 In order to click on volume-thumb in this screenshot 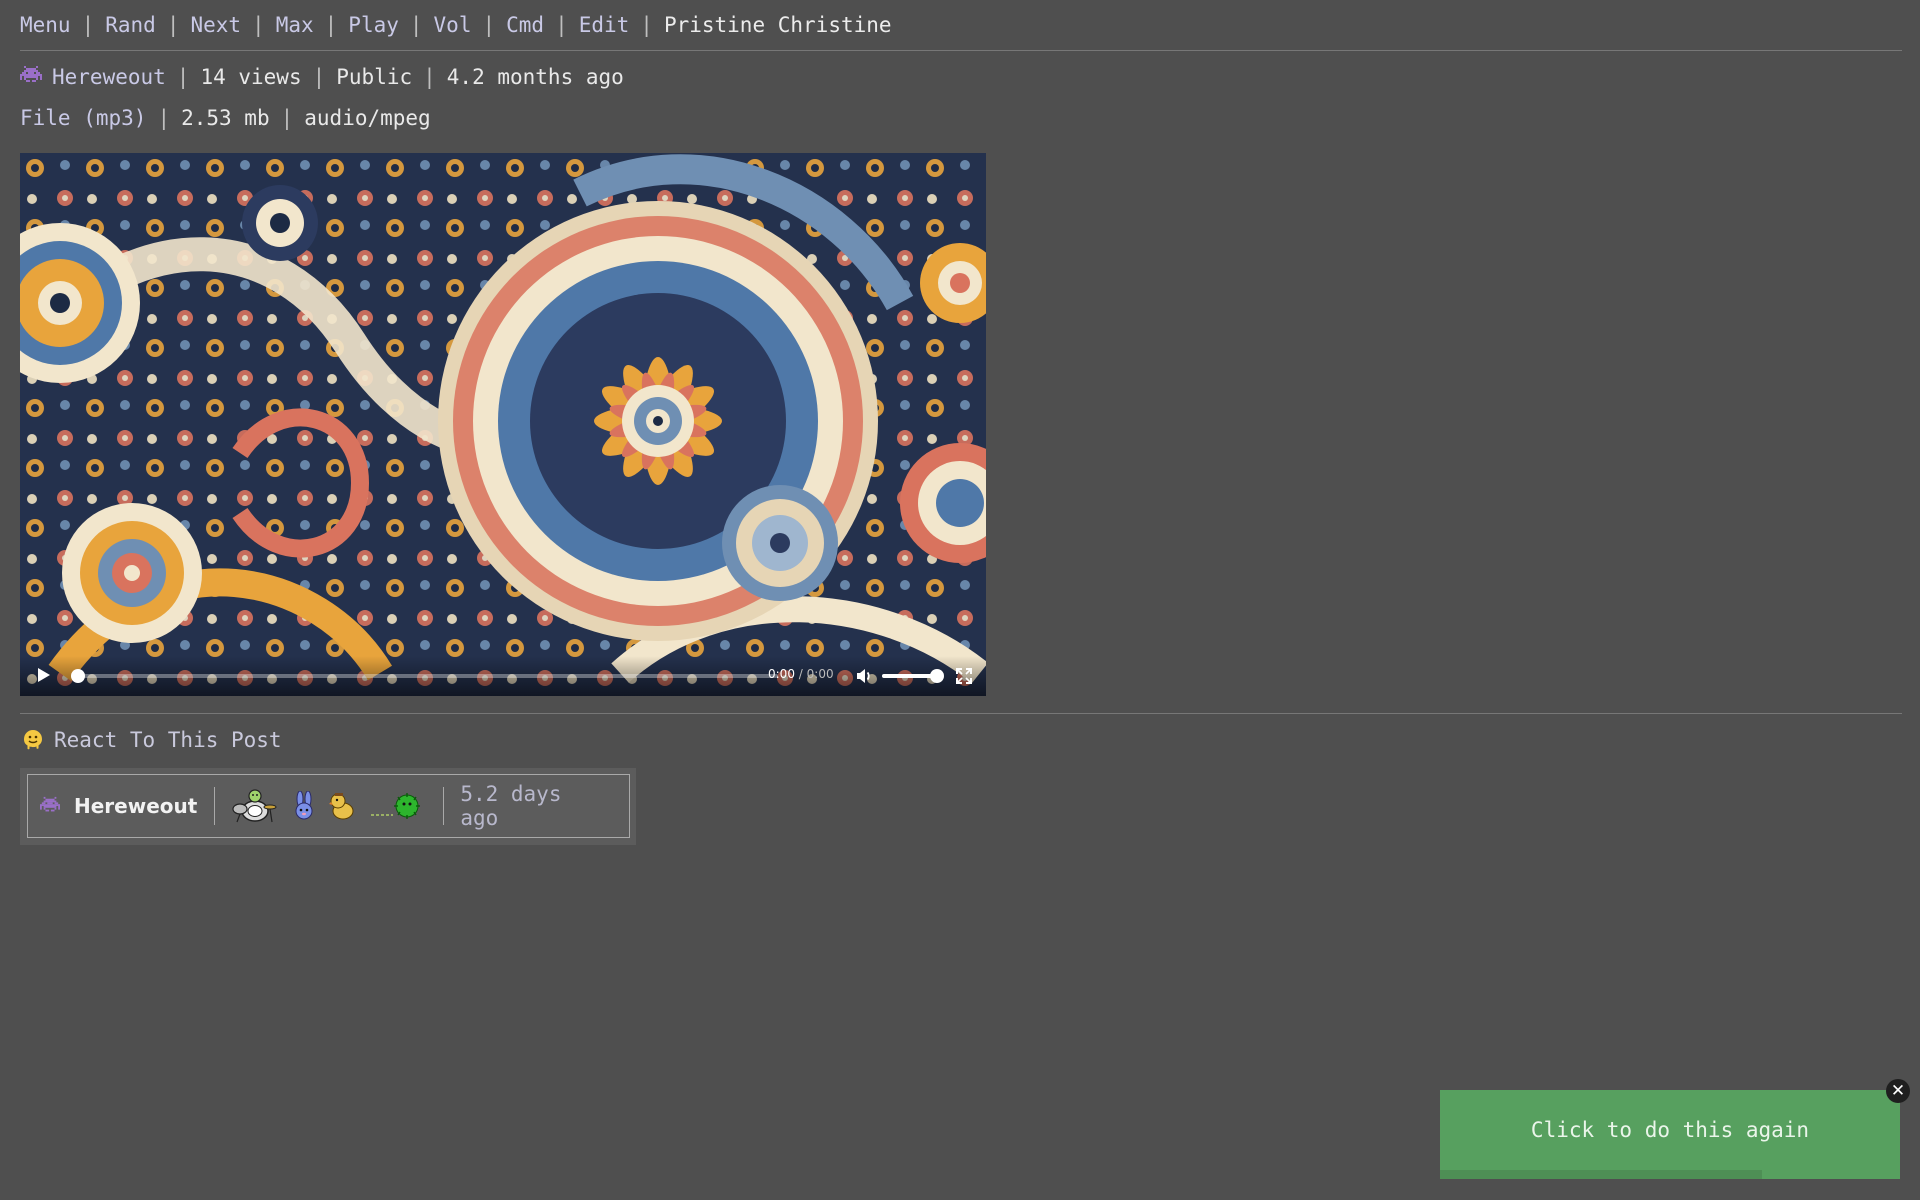, I will do `click(937, 676)`.